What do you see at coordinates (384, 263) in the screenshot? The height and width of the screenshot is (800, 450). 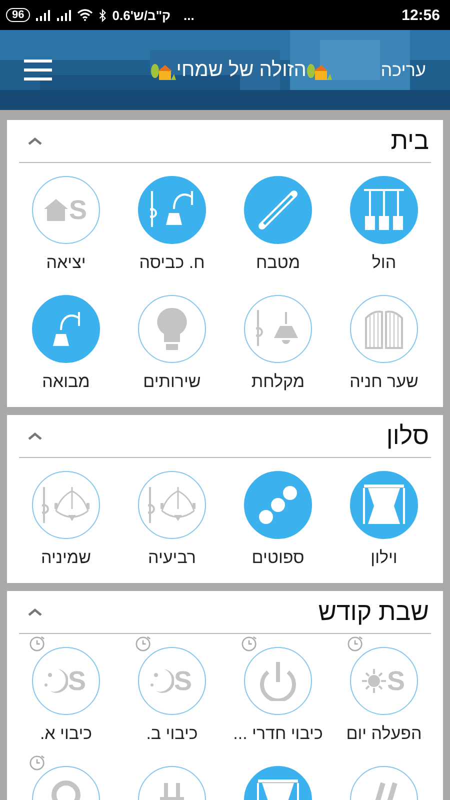 I see `device-label: הול` at bounding box center [384, 263].